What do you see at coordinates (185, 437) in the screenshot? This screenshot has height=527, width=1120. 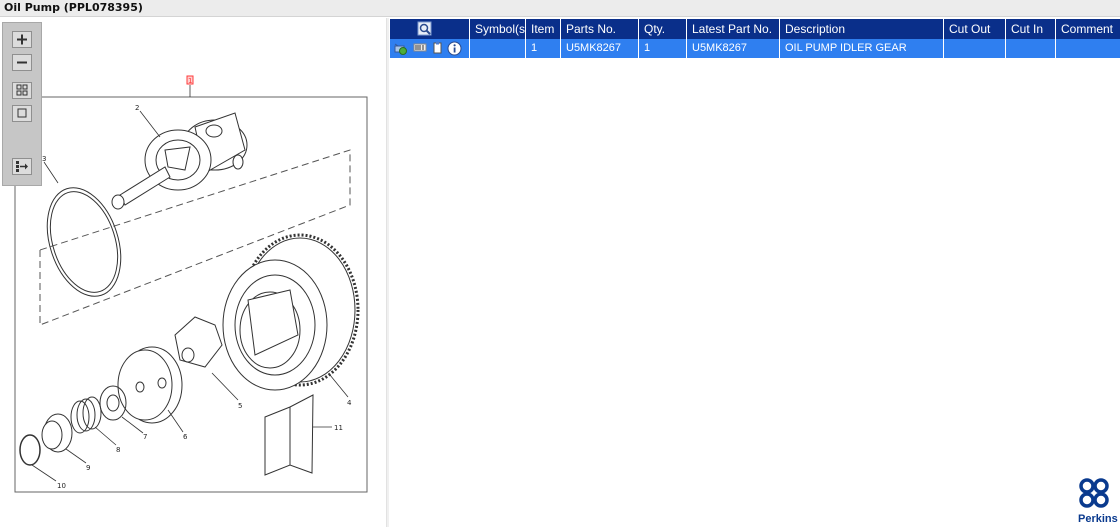 I see `callout-6: 6` at bounding box center [185, 437].